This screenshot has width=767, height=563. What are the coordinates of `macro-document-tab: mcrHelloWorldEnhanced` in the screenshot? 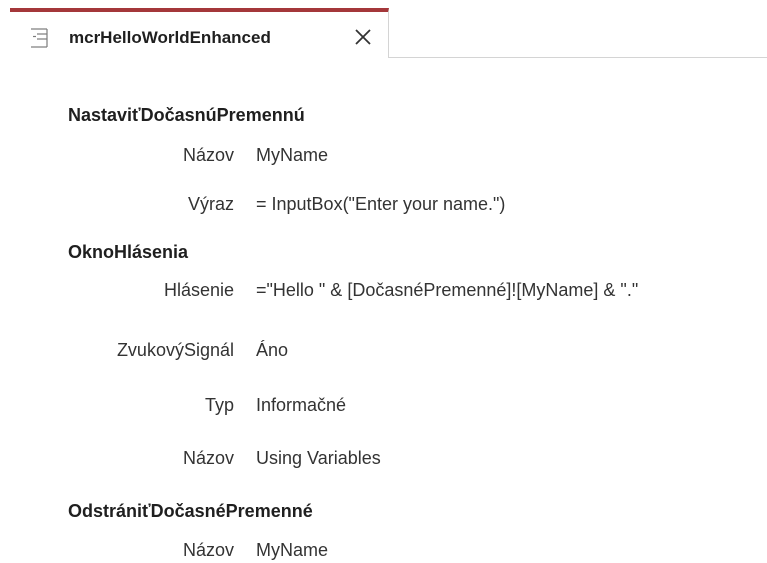 It's located at (199, 33).